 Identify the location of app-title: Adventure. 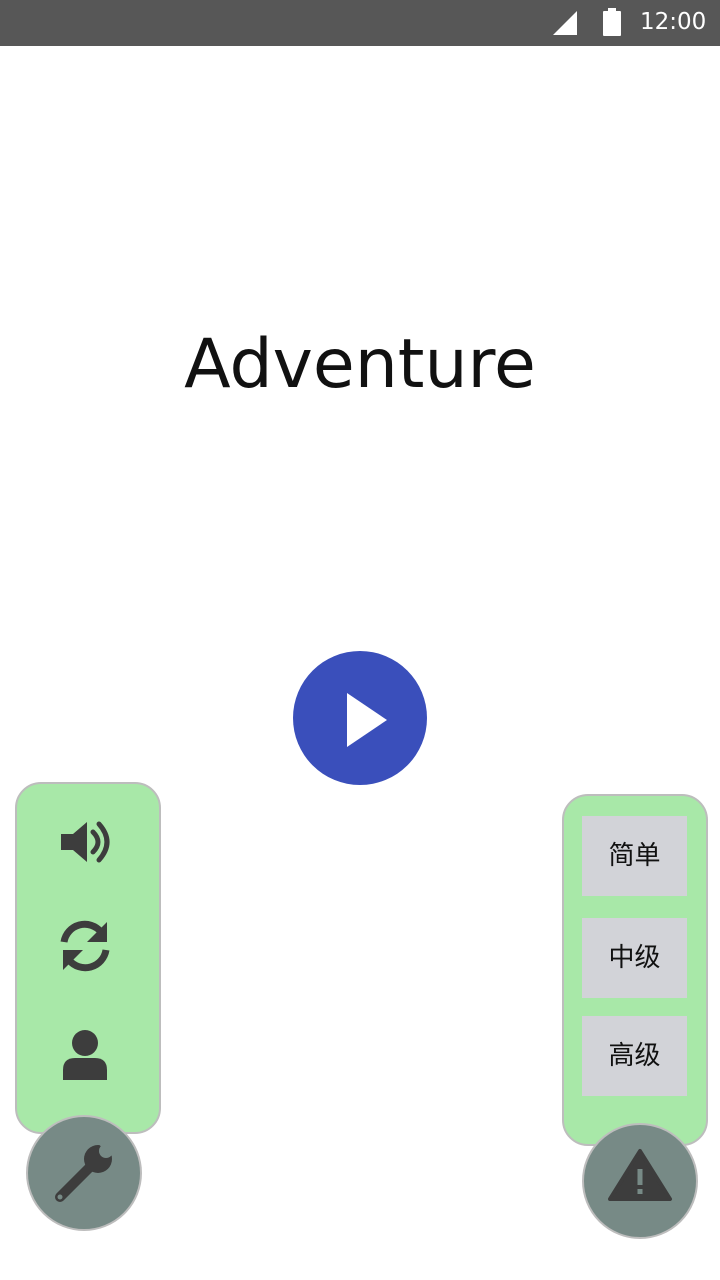
(360, 364).